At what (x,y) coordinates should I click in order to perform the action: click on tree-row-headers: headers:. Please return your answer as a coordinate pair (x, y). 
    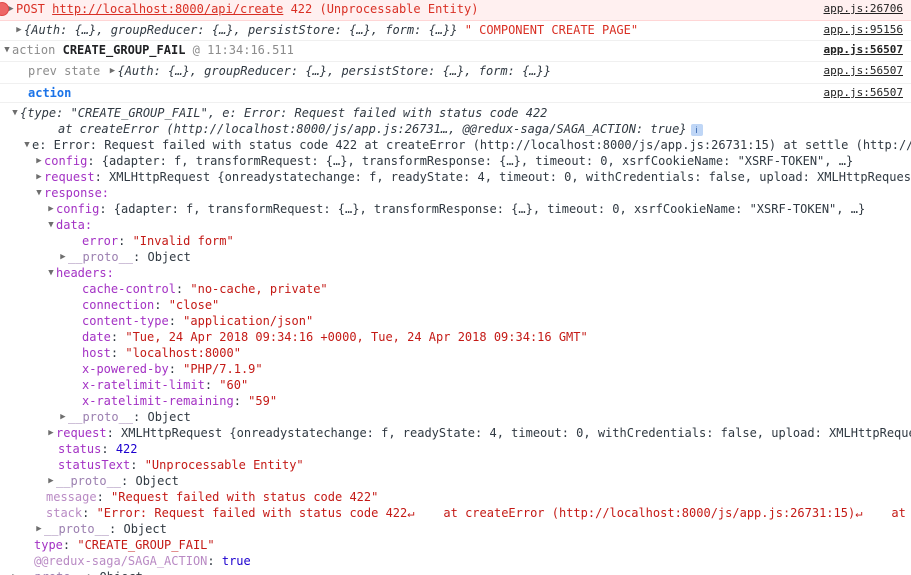
    Looking at the image, I should click on (455, 273).